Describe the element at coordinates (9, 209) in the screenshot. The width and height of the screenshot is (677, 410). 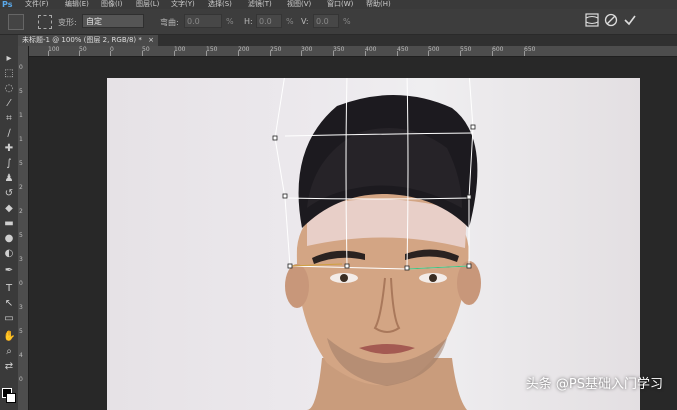
I see `eraser-icon: ◆` at that location.